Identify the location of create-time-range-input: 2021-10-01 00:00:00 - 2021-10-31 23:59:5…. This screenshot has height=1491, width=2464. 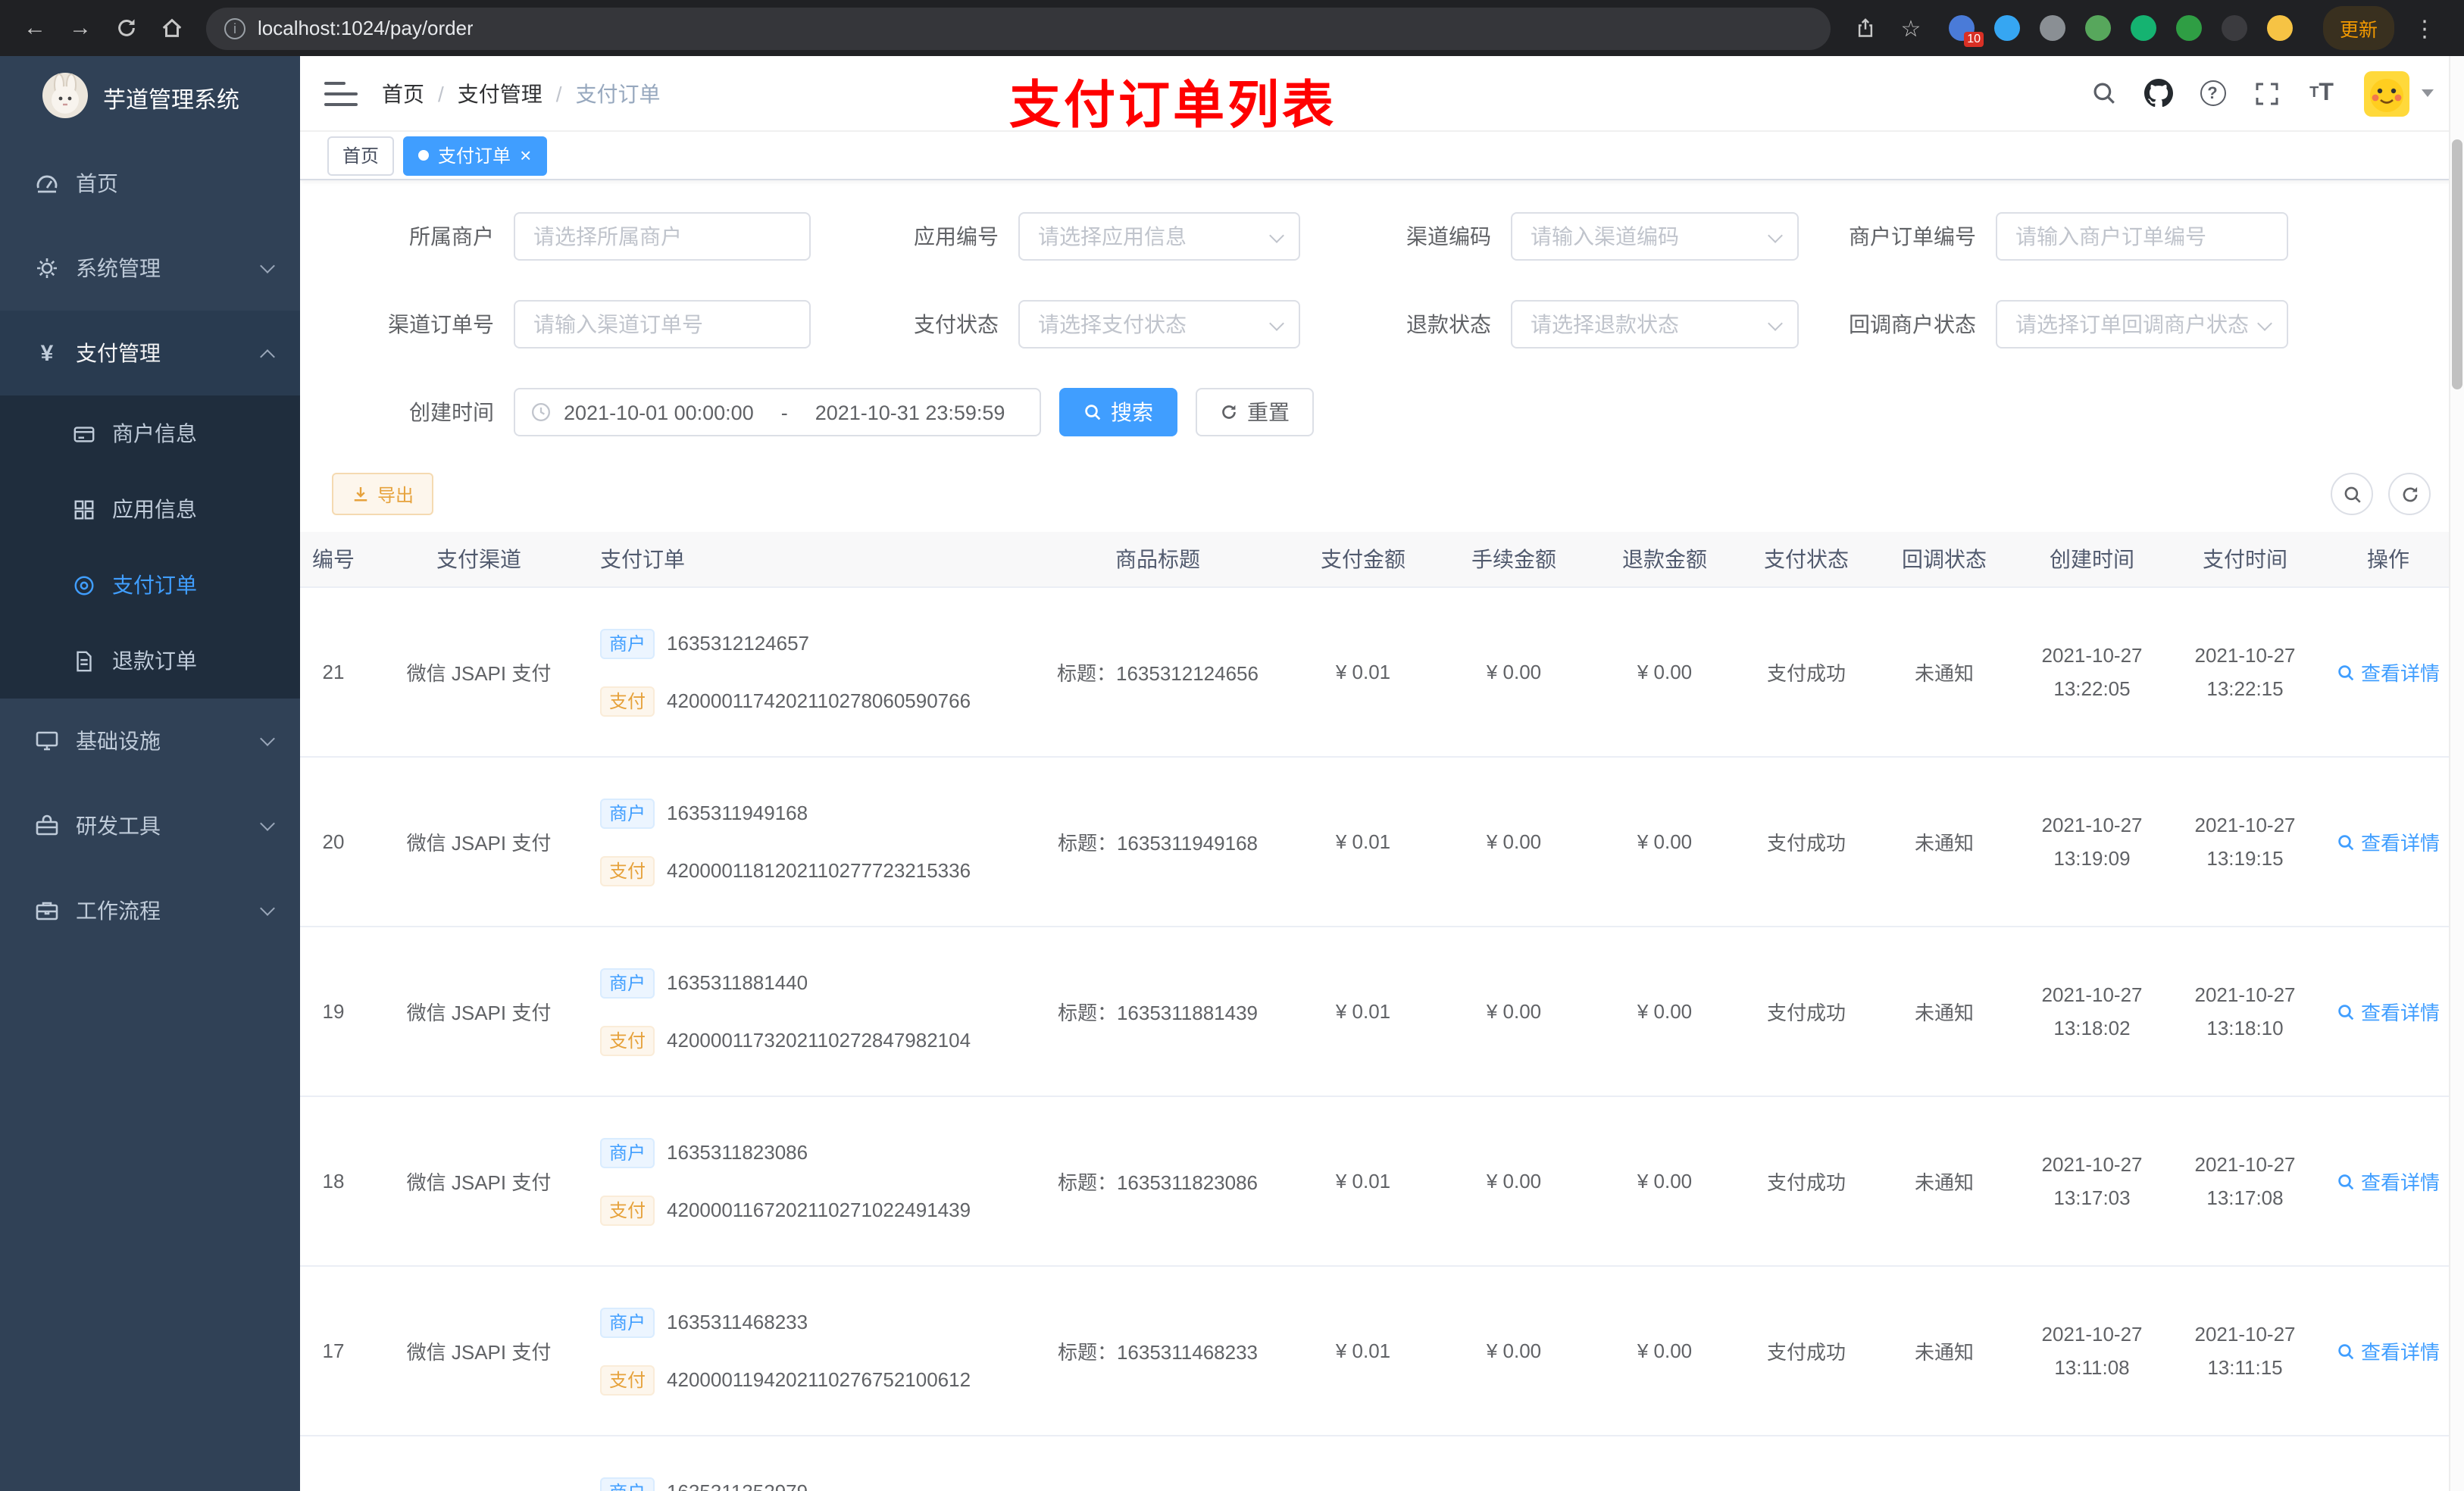
(777, 412).